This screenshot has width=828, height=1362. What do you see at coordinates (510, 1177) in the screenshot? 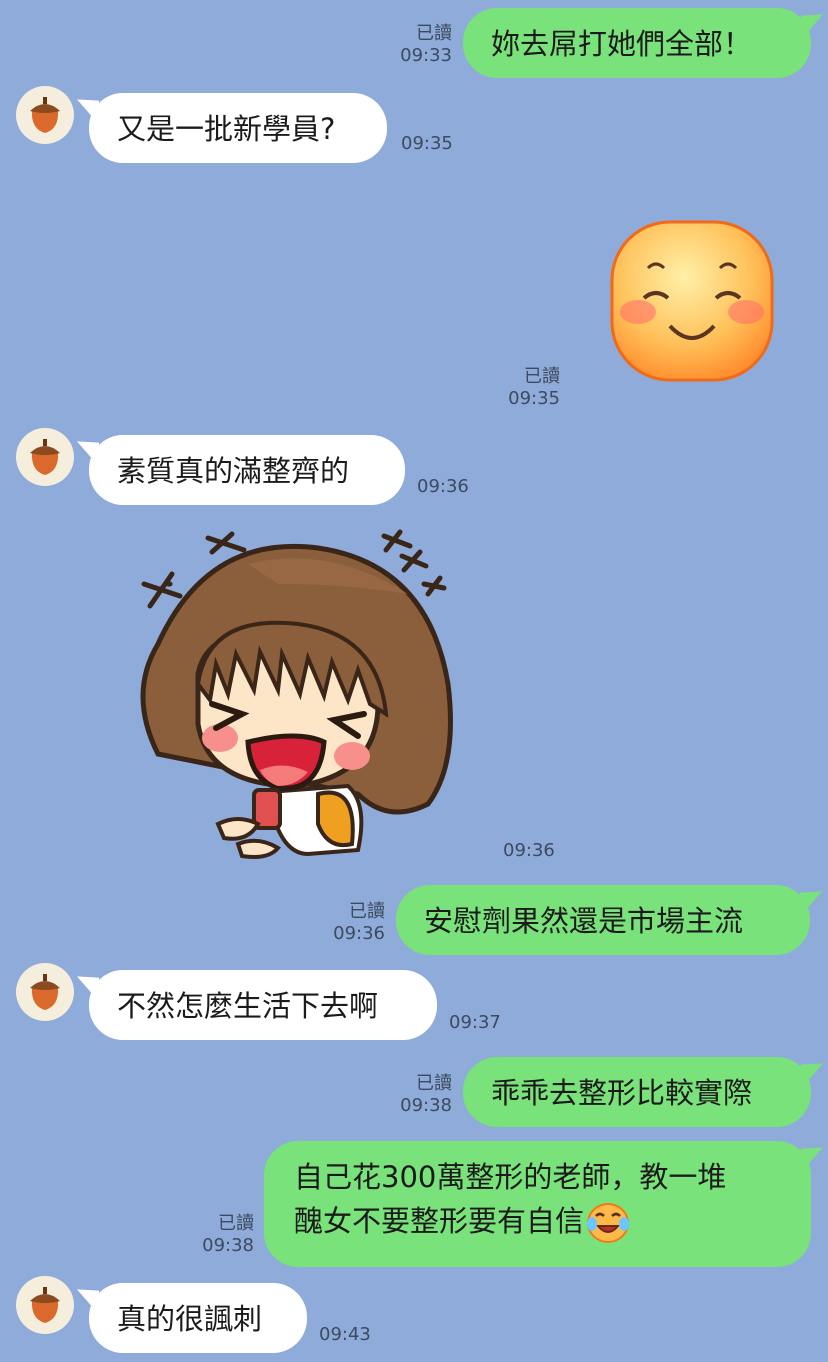
I see `message-text-line: 自己花300萬整形的老師，教一堆` at bounding box center [510, 1177].